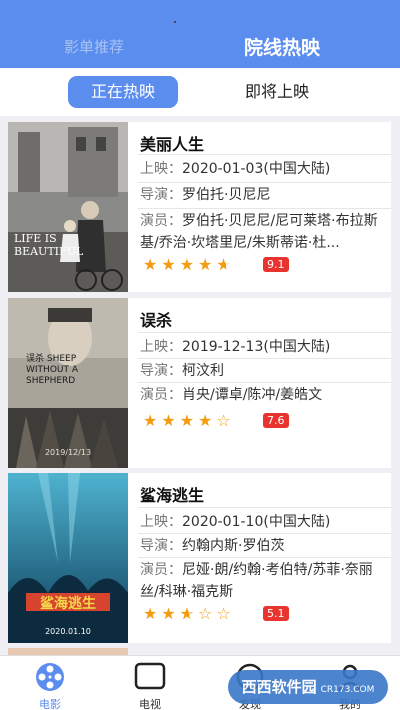 The width and height of the screenshot is (400, 710). I want to click on tab-movies: 电影, so click(50, 683).